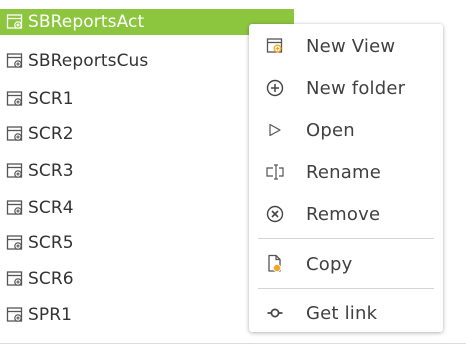  Describe the element at coordinates (275, 313) in the screenshot. I see `link-icon` at that location.